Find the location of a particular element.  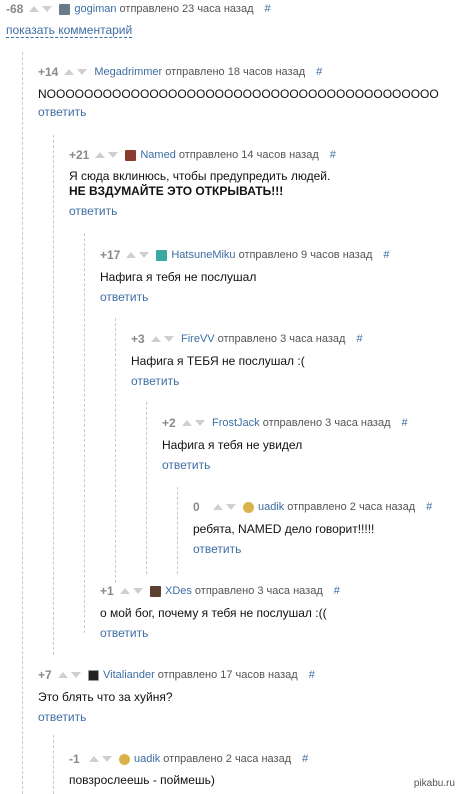

comment-text: о мой бог, почему я тебя не послушал :(( is located at coordinates (213, 613).